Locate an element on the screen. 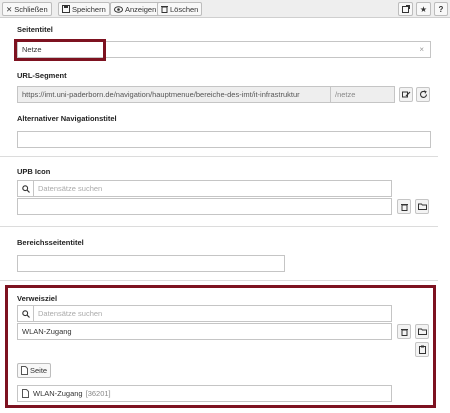 The image size is (450, 413). url-segment-label: URL-Segment is located at coordinates (42, 75).